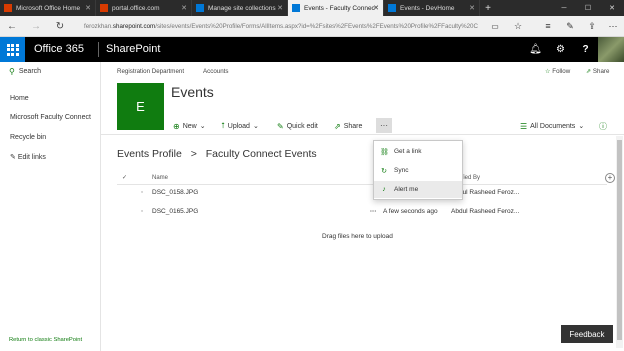 The image size is (624, 351). What do you see at coordinates (357, 236) in the screenshot?
I see `drag-upload-hint: Drag files here to upload` at bounding box center [357, 236].